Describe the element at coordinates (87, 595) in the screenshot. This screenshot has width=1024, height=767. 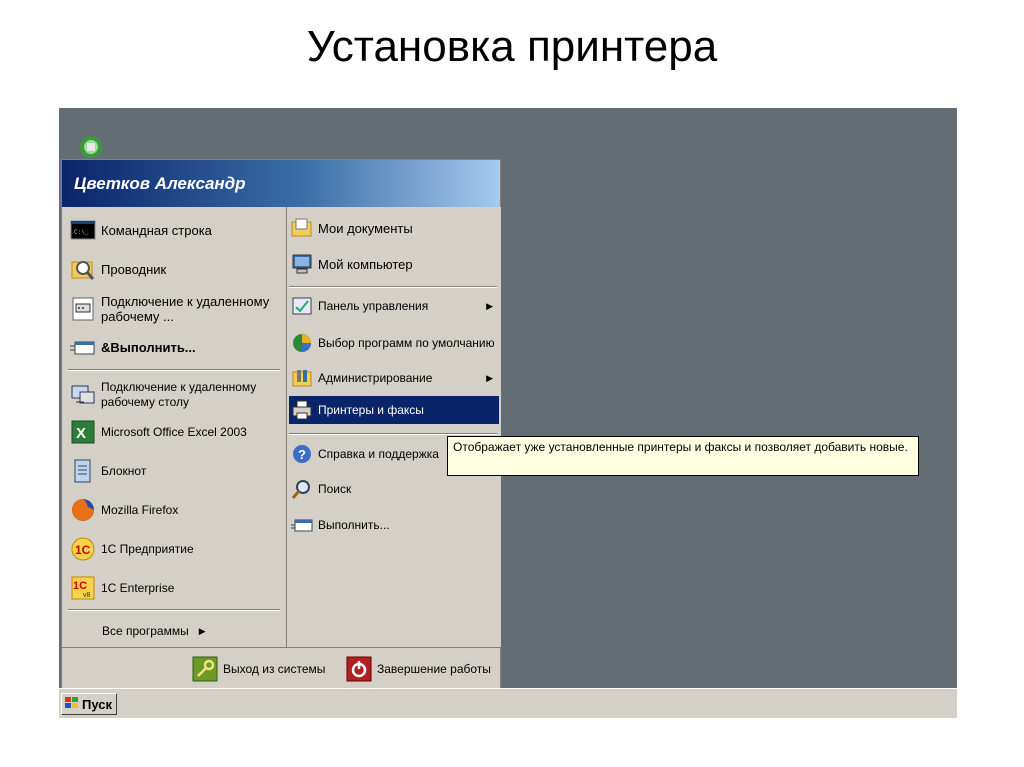
I see `svg-text: v8` at that location.